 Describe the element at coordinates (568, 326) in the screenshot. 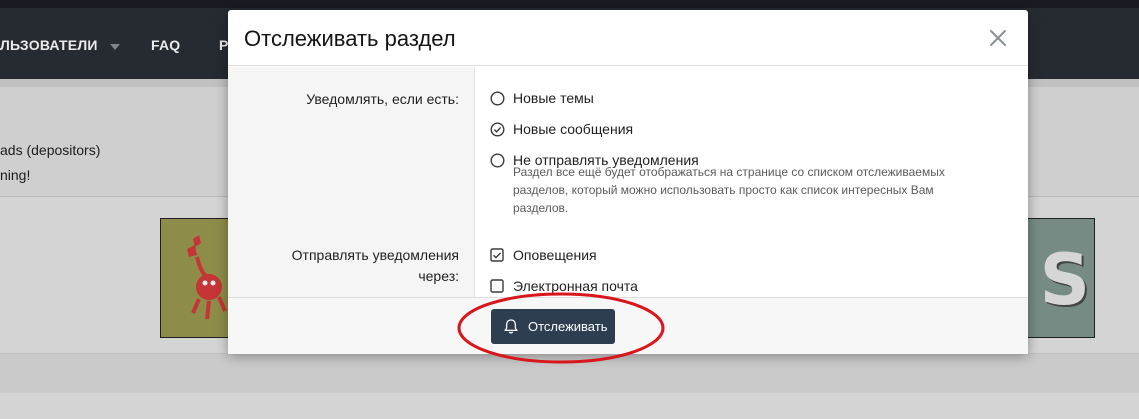

I see `watch-button-label: Отслеживать` at that location.